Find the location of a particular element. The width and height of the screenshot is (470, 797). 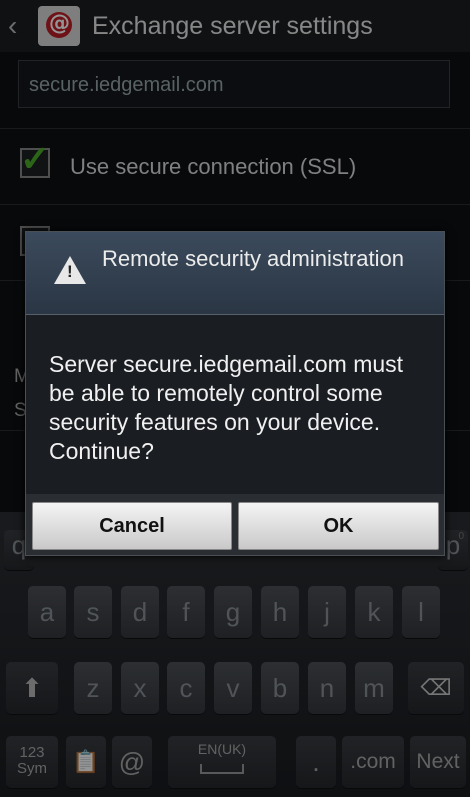

cancel-button: Cancel is located at coordinates (132, 526).